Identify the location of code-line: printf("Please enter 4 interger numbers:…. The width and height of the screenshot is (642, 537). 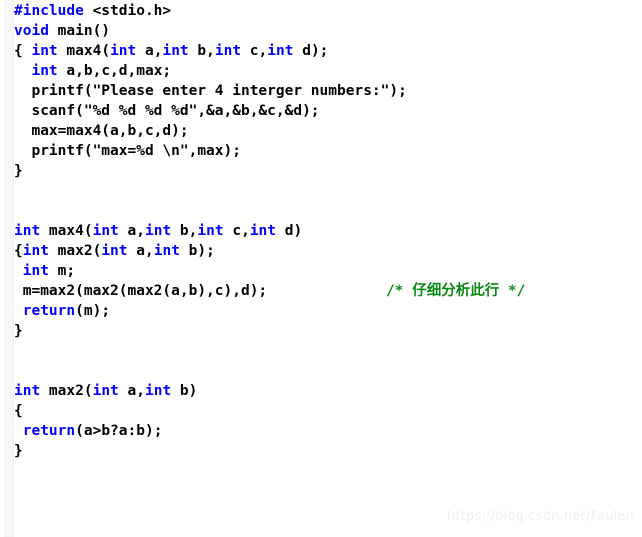
(210, 91).